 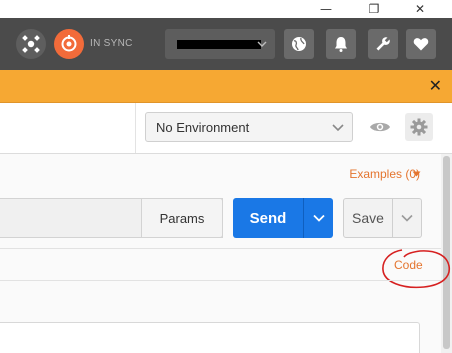 I want to click on manage-environments-button, so click(x=419, y=127).